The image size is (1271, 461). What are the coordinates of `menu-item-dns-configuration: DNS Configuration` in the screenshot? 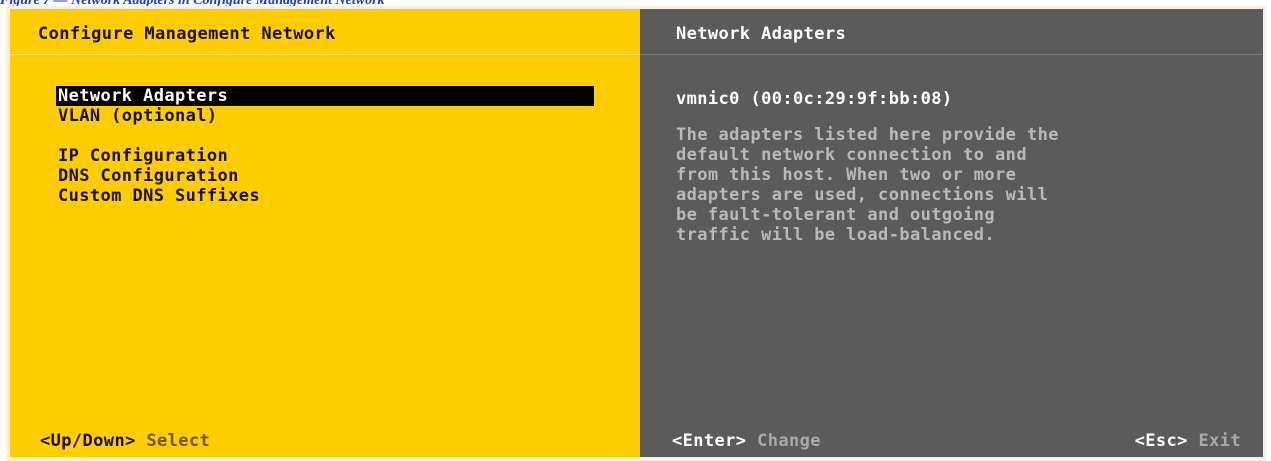 It's located at (147, 176).